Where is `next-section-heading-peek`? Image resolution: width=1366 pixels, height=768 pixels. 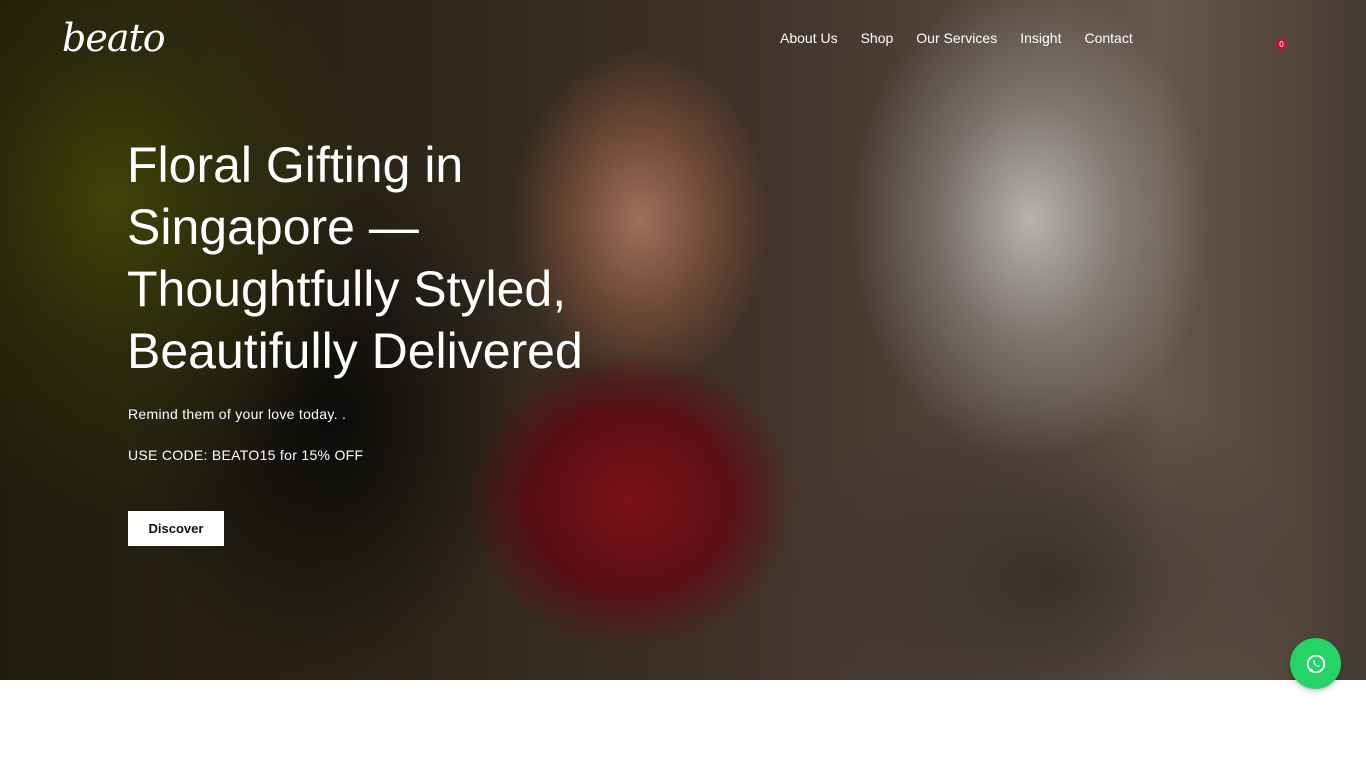
next-section-heading-peek is located at coordinates (683, 762).